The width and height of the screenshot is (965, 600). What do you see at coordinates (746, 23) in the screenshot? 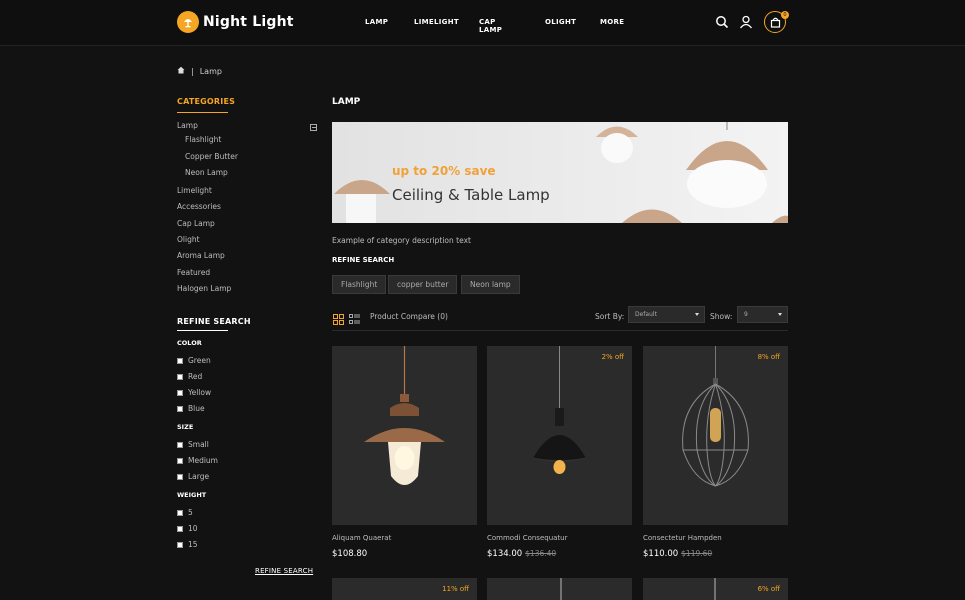
I see `user-icon` at bounding box center [746, 23].